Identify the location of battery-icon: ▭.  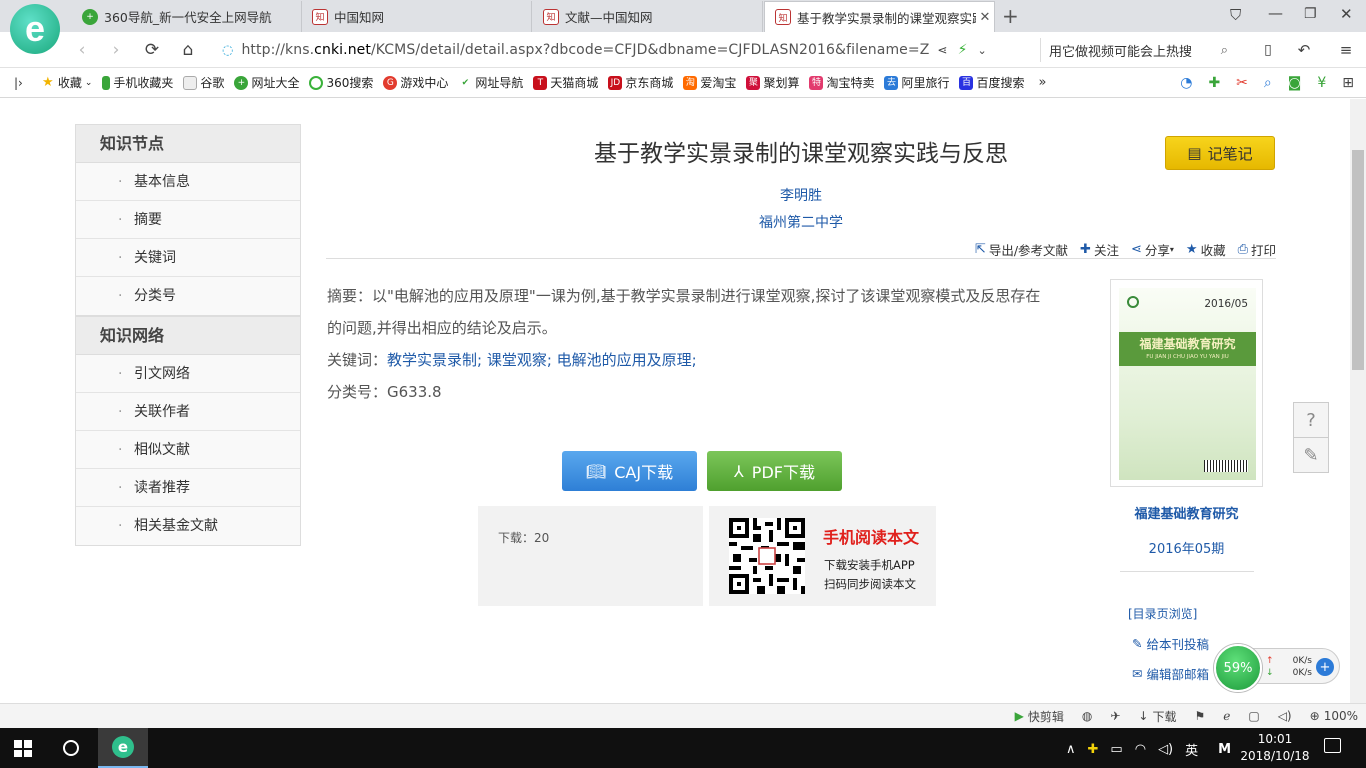
(1116, 749).